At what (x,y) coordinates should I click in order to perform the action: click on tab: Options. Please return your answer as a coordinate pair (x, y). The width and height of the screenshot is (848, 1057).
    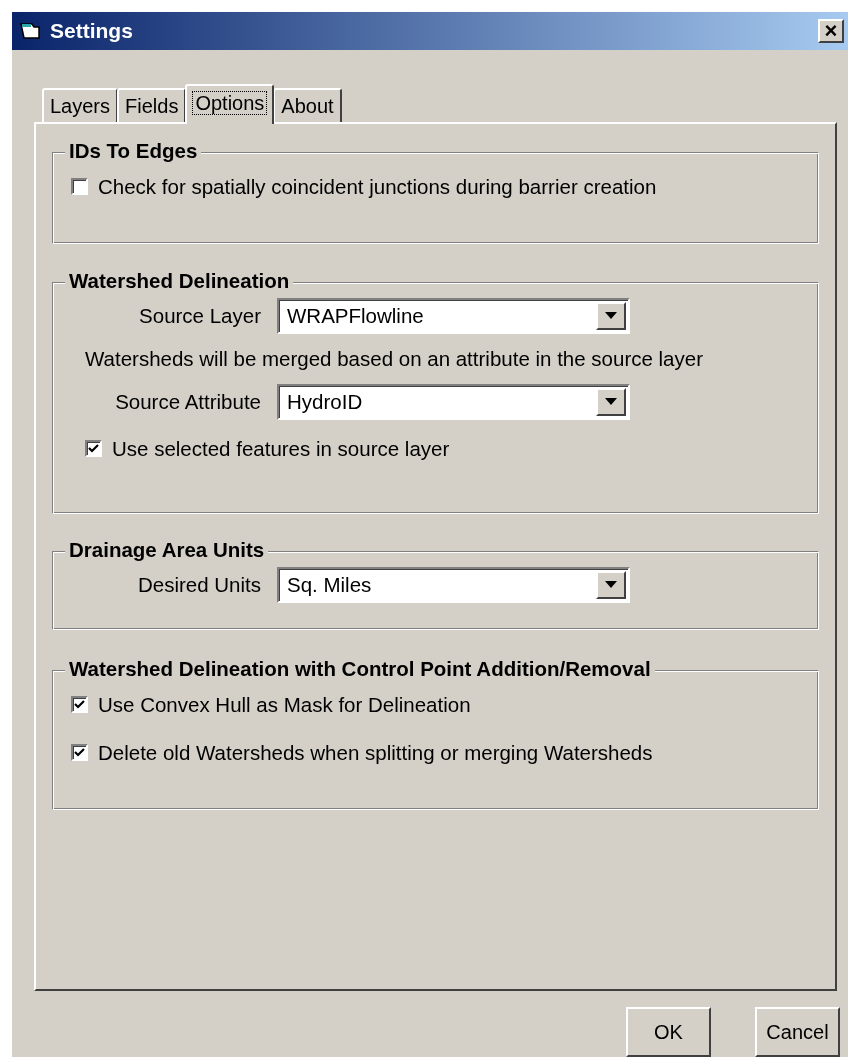
    Looking at the image, I should click on (230, 103).